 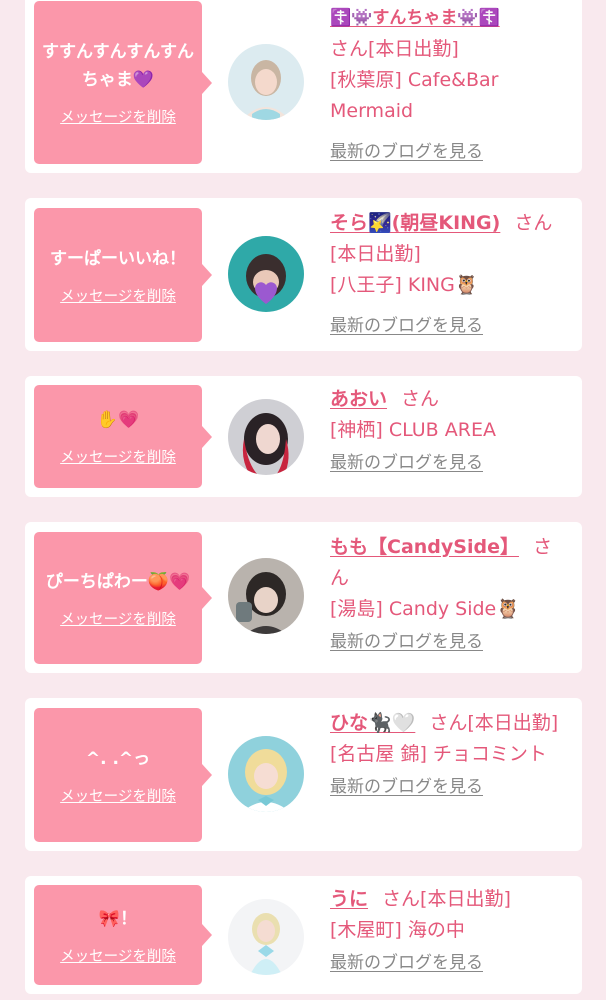 What do you see at coordinates (349, 899) in the screenshot?
I see `cast-name-link: うに` at bounding box center [349, 899].